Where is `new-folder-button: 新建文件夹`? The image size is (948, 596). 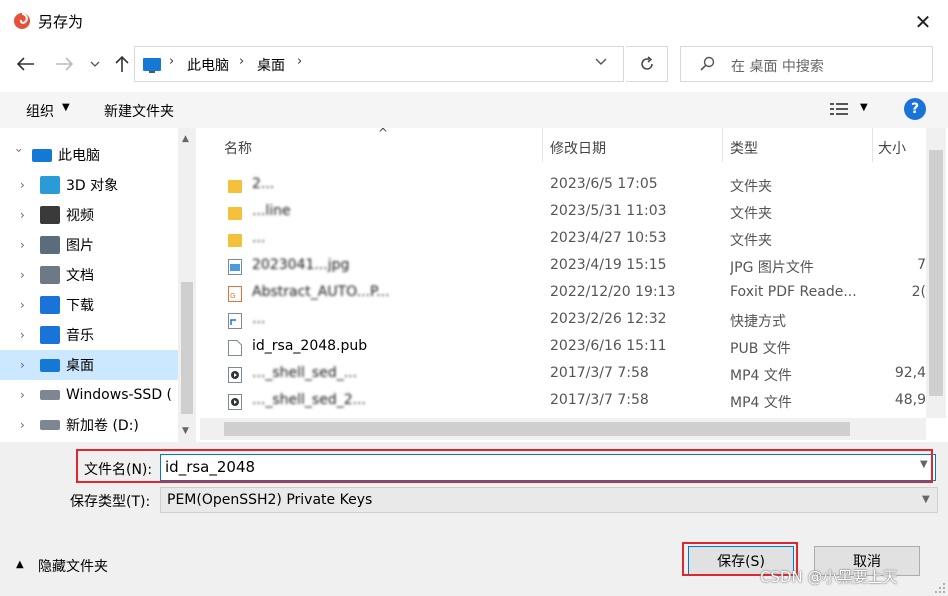 new-folder-button: 新建文件夹 is located at coordinates (139, 111).